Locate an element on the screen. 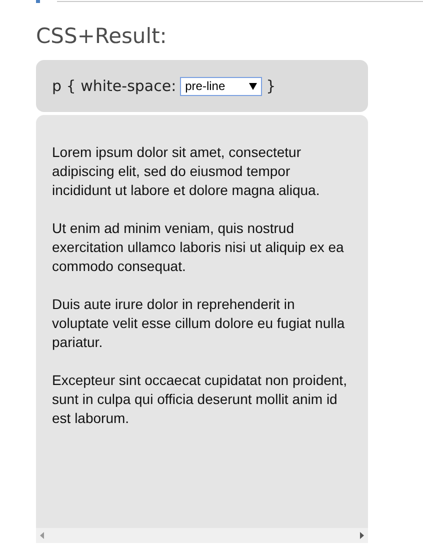 The image size is (423, 558). caret-icon is located at coordinates (253, 86).